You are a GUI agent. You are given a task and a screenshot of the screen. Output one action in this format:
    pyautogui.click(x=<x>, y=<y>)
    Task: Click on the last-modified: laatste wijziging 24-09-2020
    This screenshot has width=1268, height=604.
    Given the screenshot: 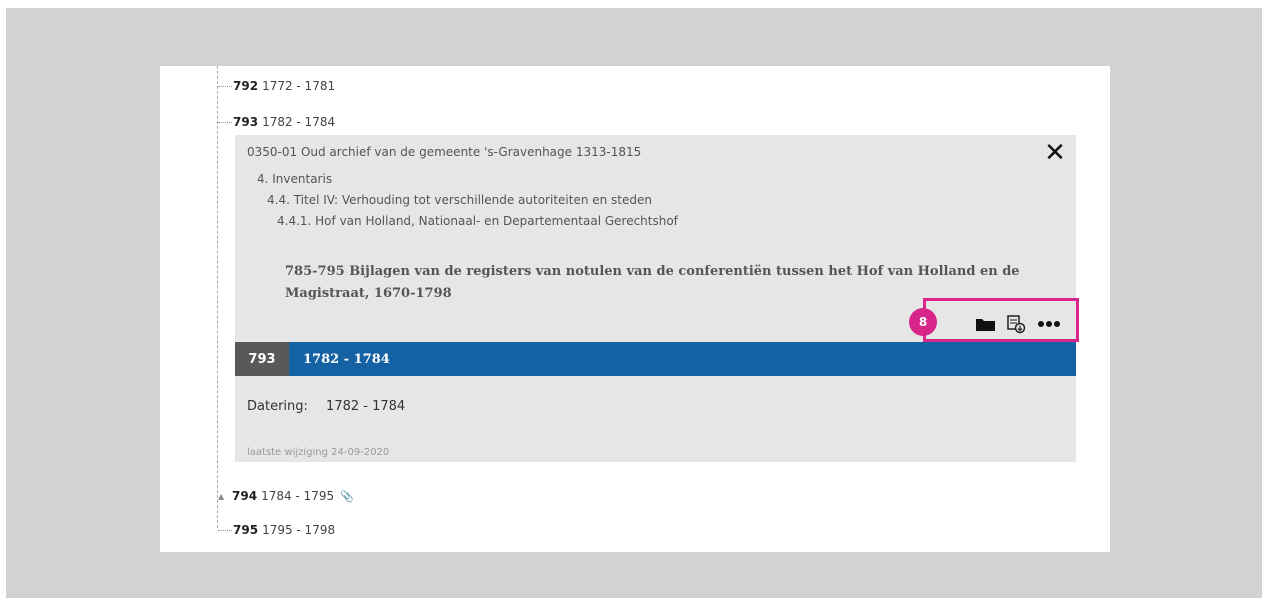 What is the action you would take?
    pyautogui.click(x=318, y=452)
    